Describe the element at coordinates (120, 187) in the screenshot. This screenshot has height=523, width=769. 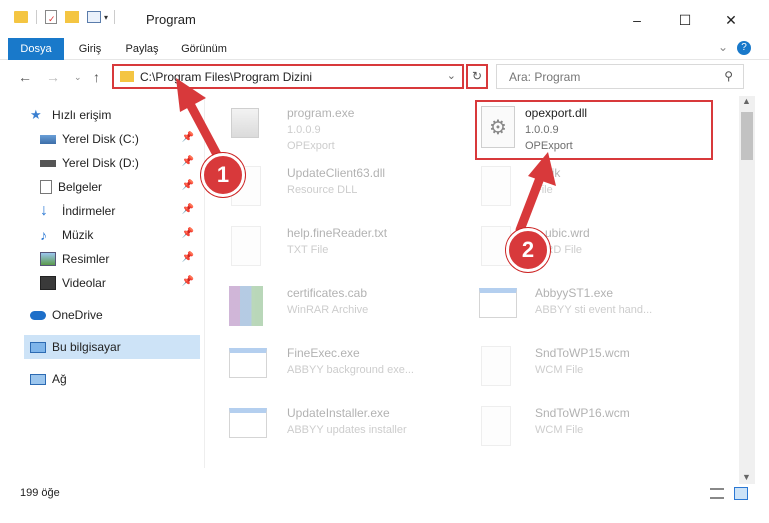
I see `sidebar-item-documents: Belgeler 📌` at that location.